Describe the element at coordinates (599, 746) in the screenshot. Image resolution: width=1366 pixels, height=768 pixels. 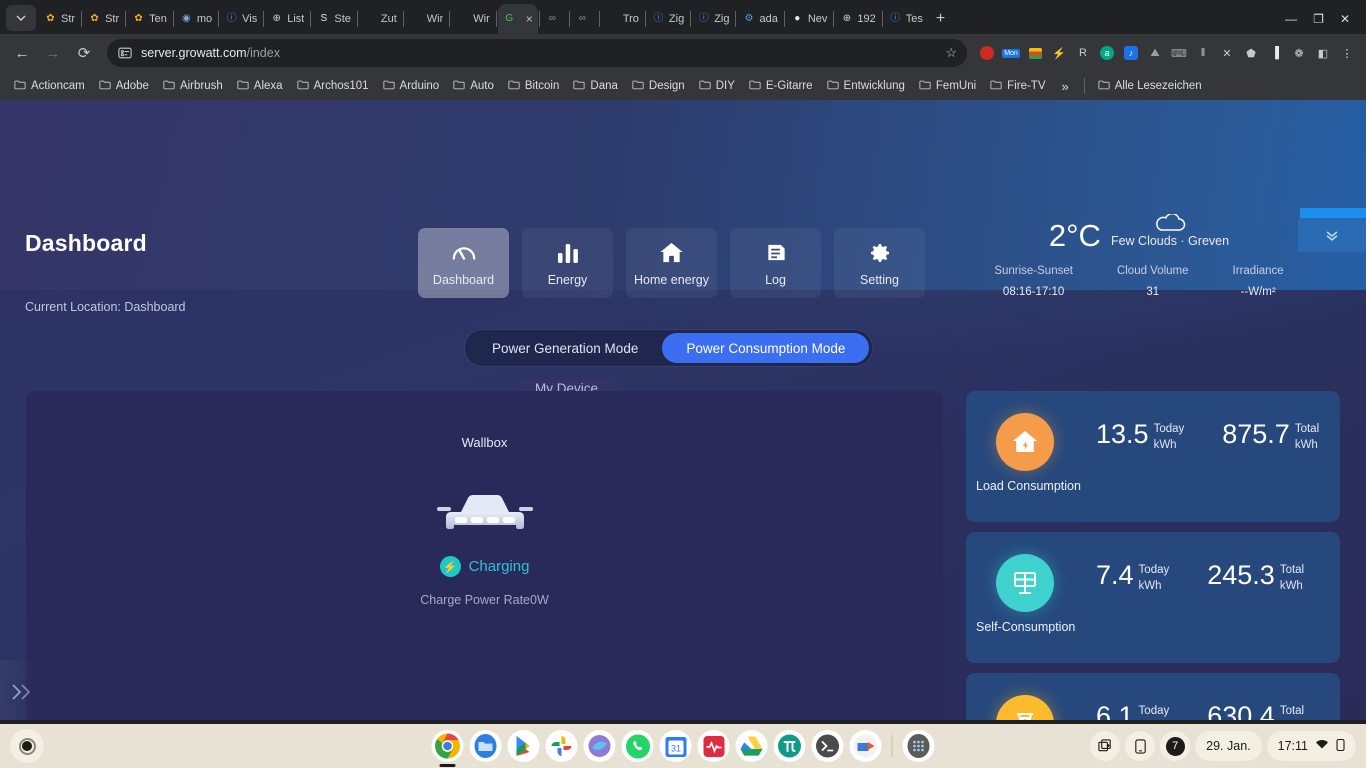
I see `copilot-icon` at that location.